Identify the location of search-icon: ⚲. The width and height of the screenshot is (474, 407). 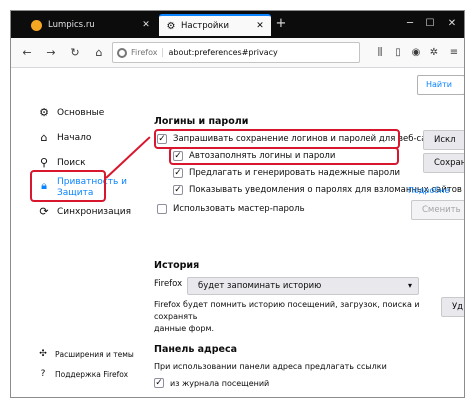
(44, 162).